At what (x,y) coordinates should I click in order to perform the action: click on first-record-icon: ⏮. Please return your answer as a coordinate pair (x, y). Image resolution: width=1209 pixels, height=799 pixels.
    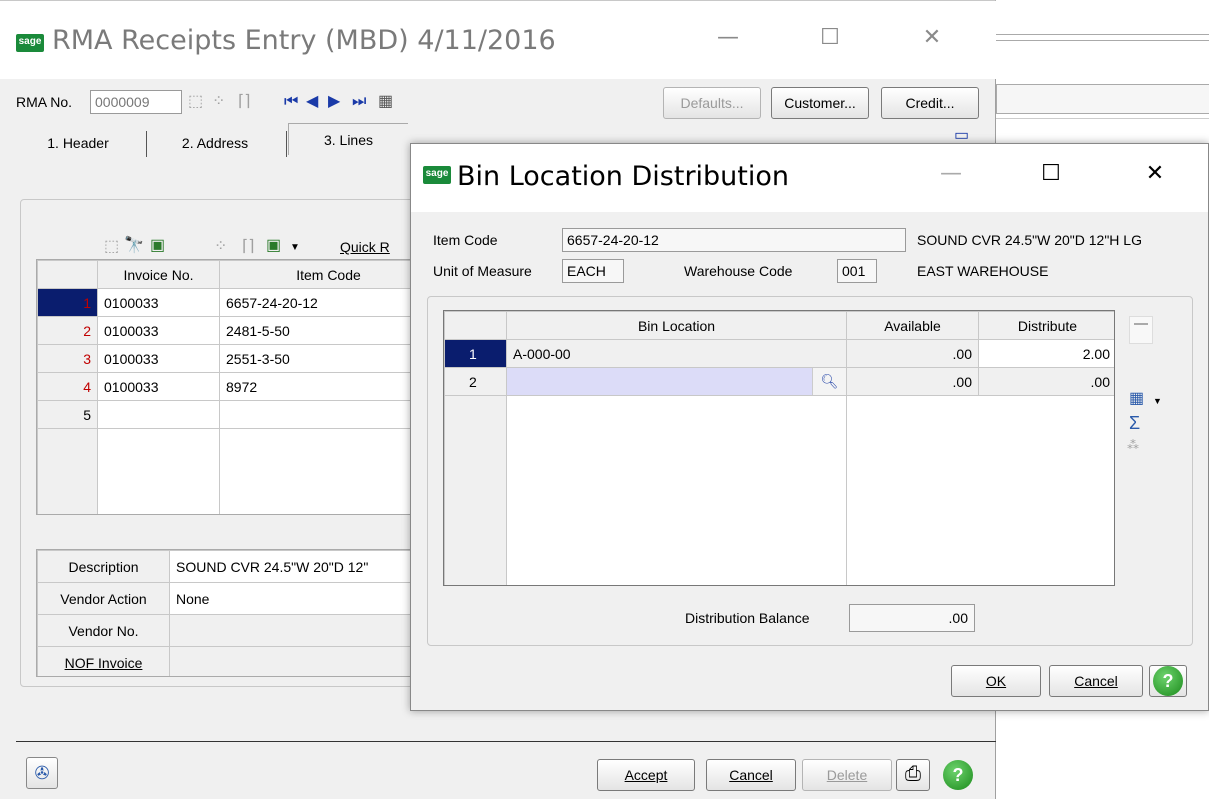
    Looking at the image, I should click on (291, 102).